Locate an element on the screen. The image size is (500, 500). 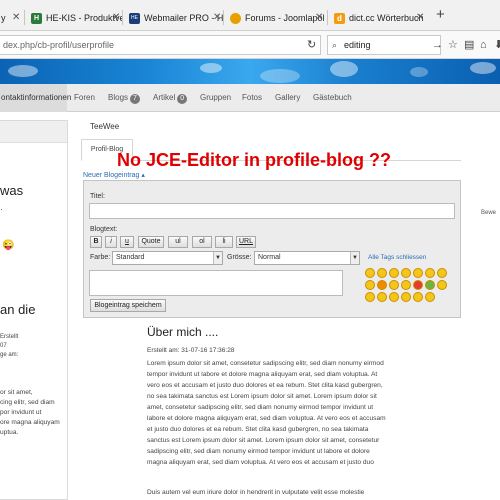
profile-username: TeeWee is located at coordinates (105, 126).